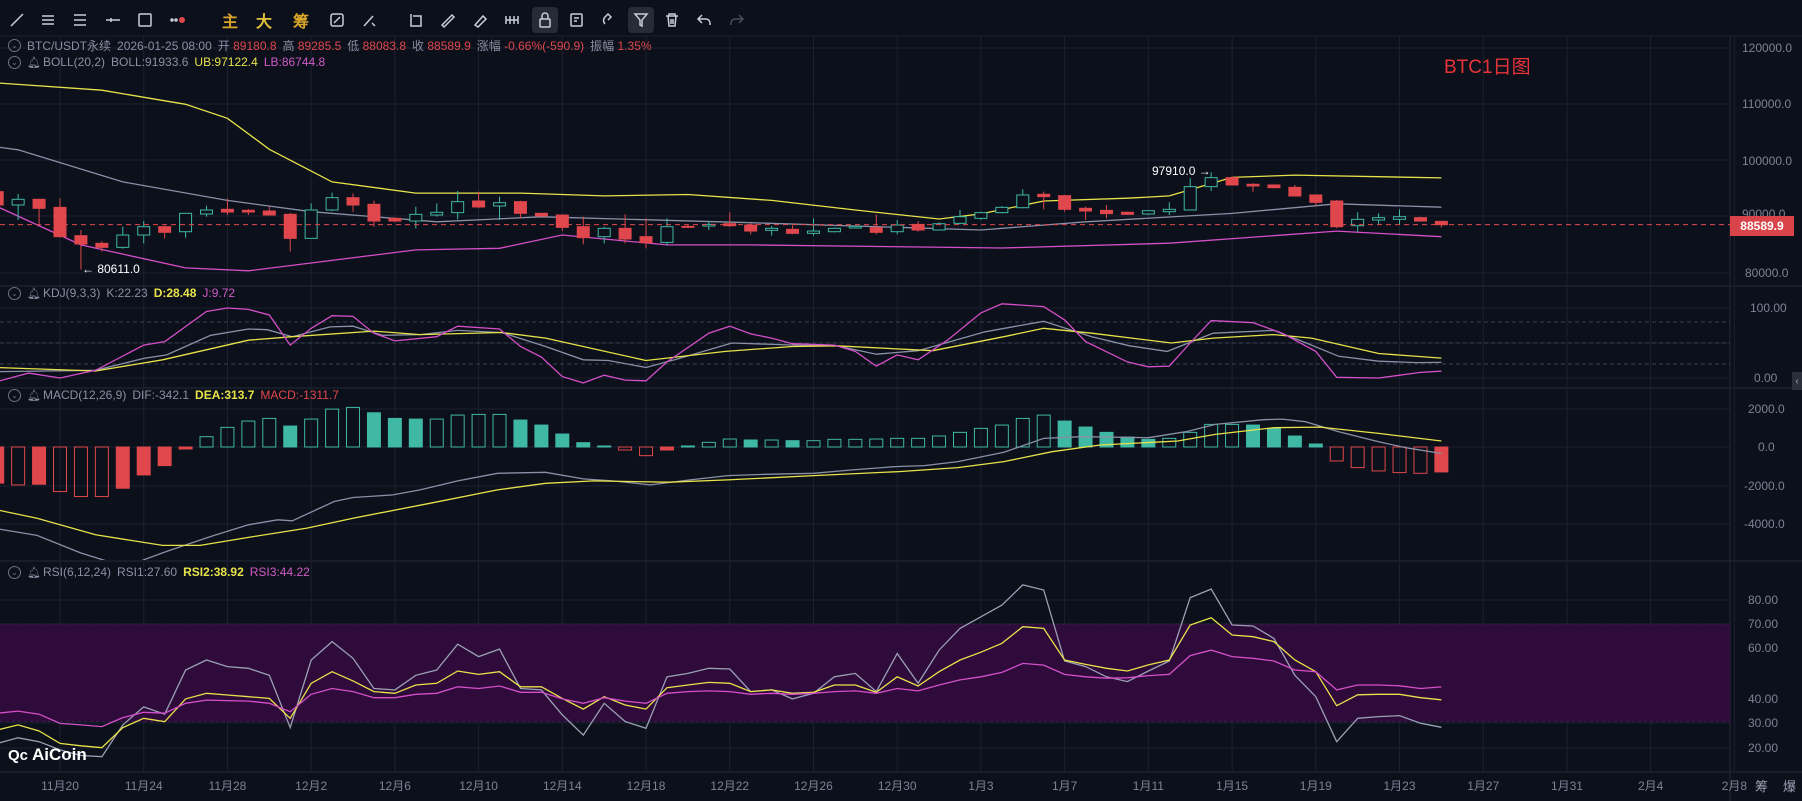  I want to click on big-order-button: 大, so click(264, 20).